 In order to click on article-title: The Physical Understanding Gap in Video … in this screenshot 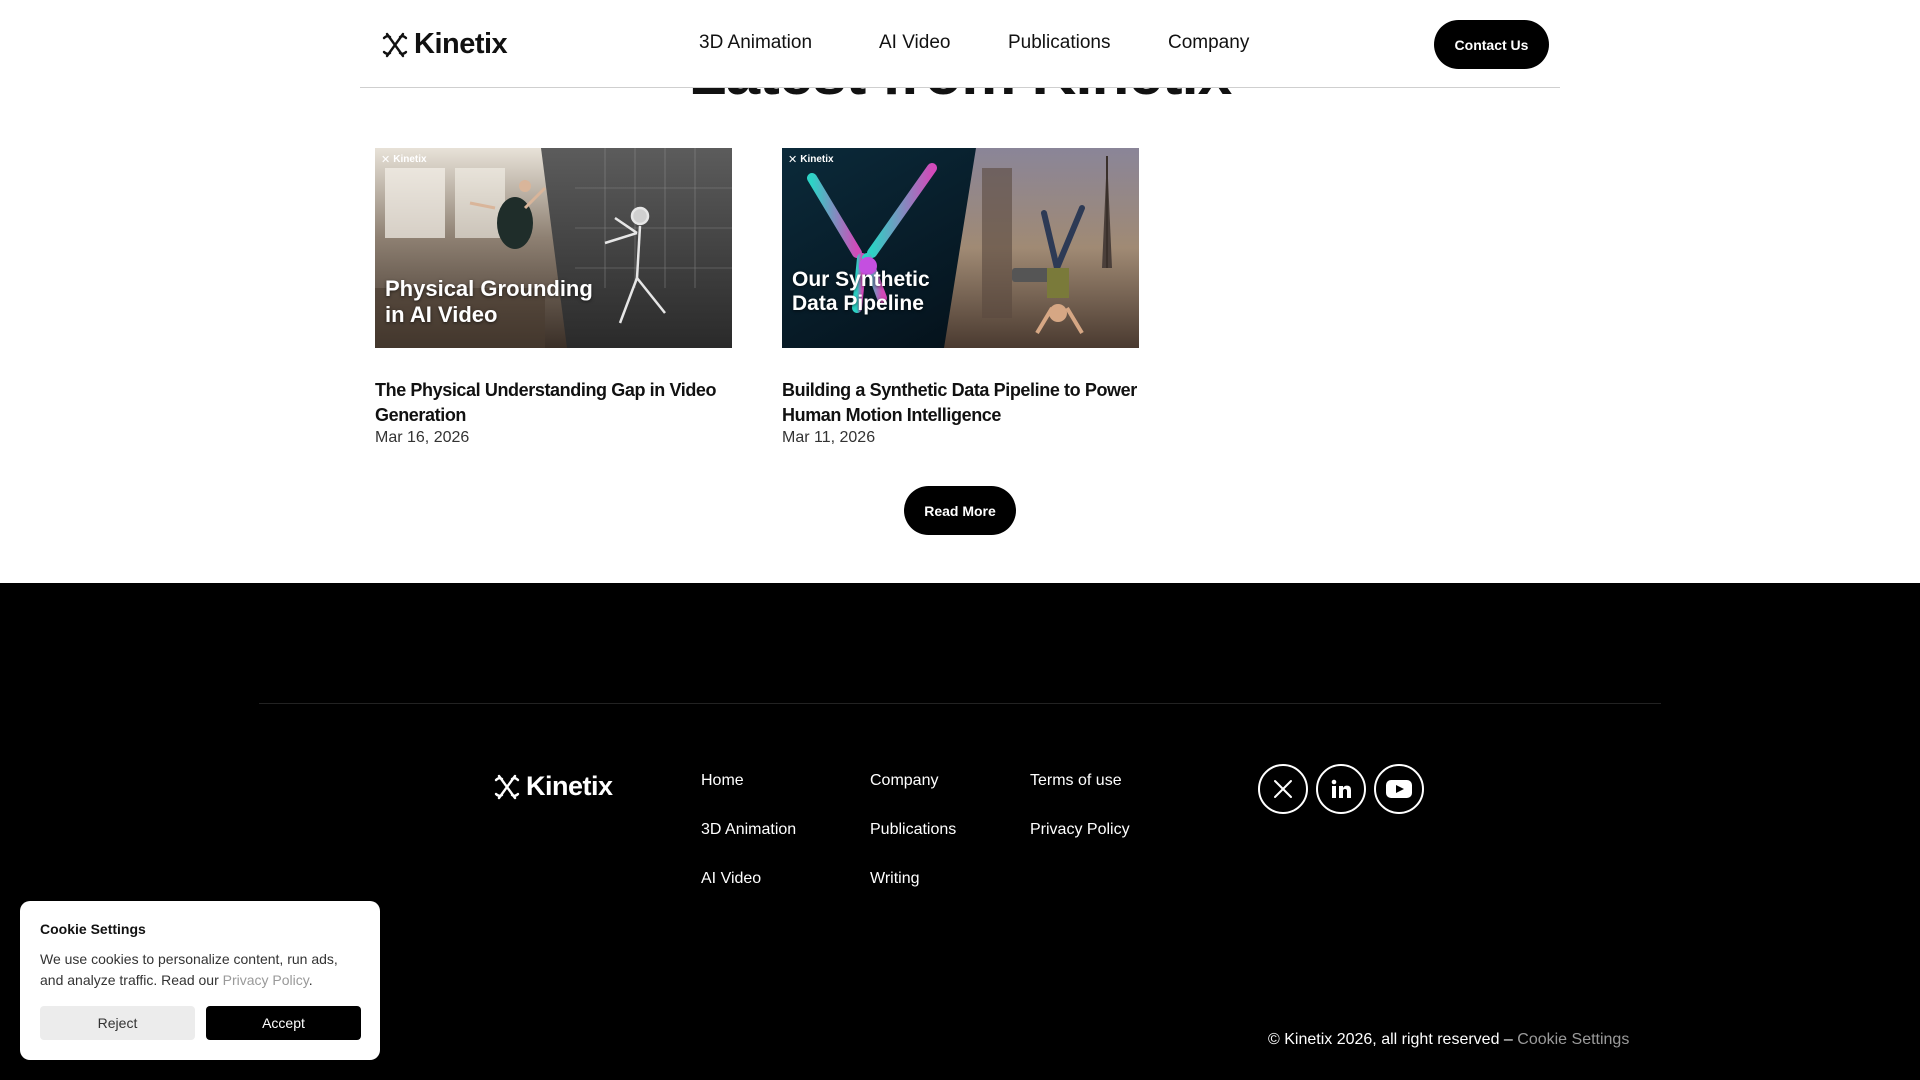, I will do `click(553, 403)`.